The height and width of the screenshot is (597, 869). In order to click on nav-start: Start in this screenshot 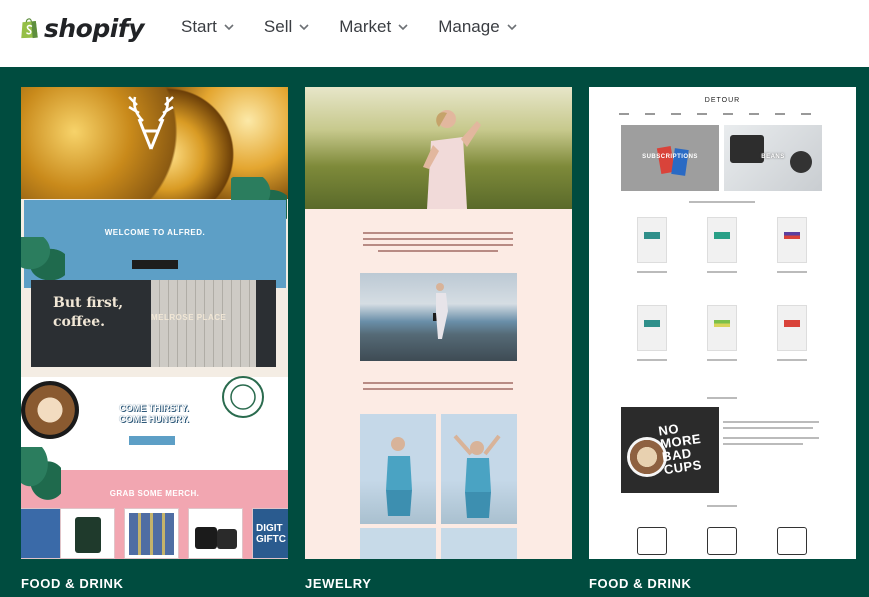, I will do `click(207, 27)`.